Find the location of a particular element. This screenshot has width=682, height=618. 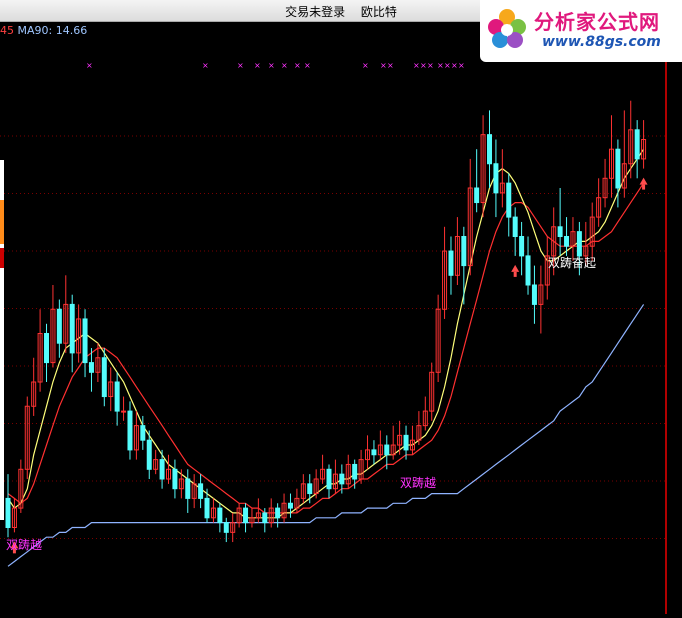

site-logo: 分析家公式网 www.88gs.com is located at coordinates (581, 31).